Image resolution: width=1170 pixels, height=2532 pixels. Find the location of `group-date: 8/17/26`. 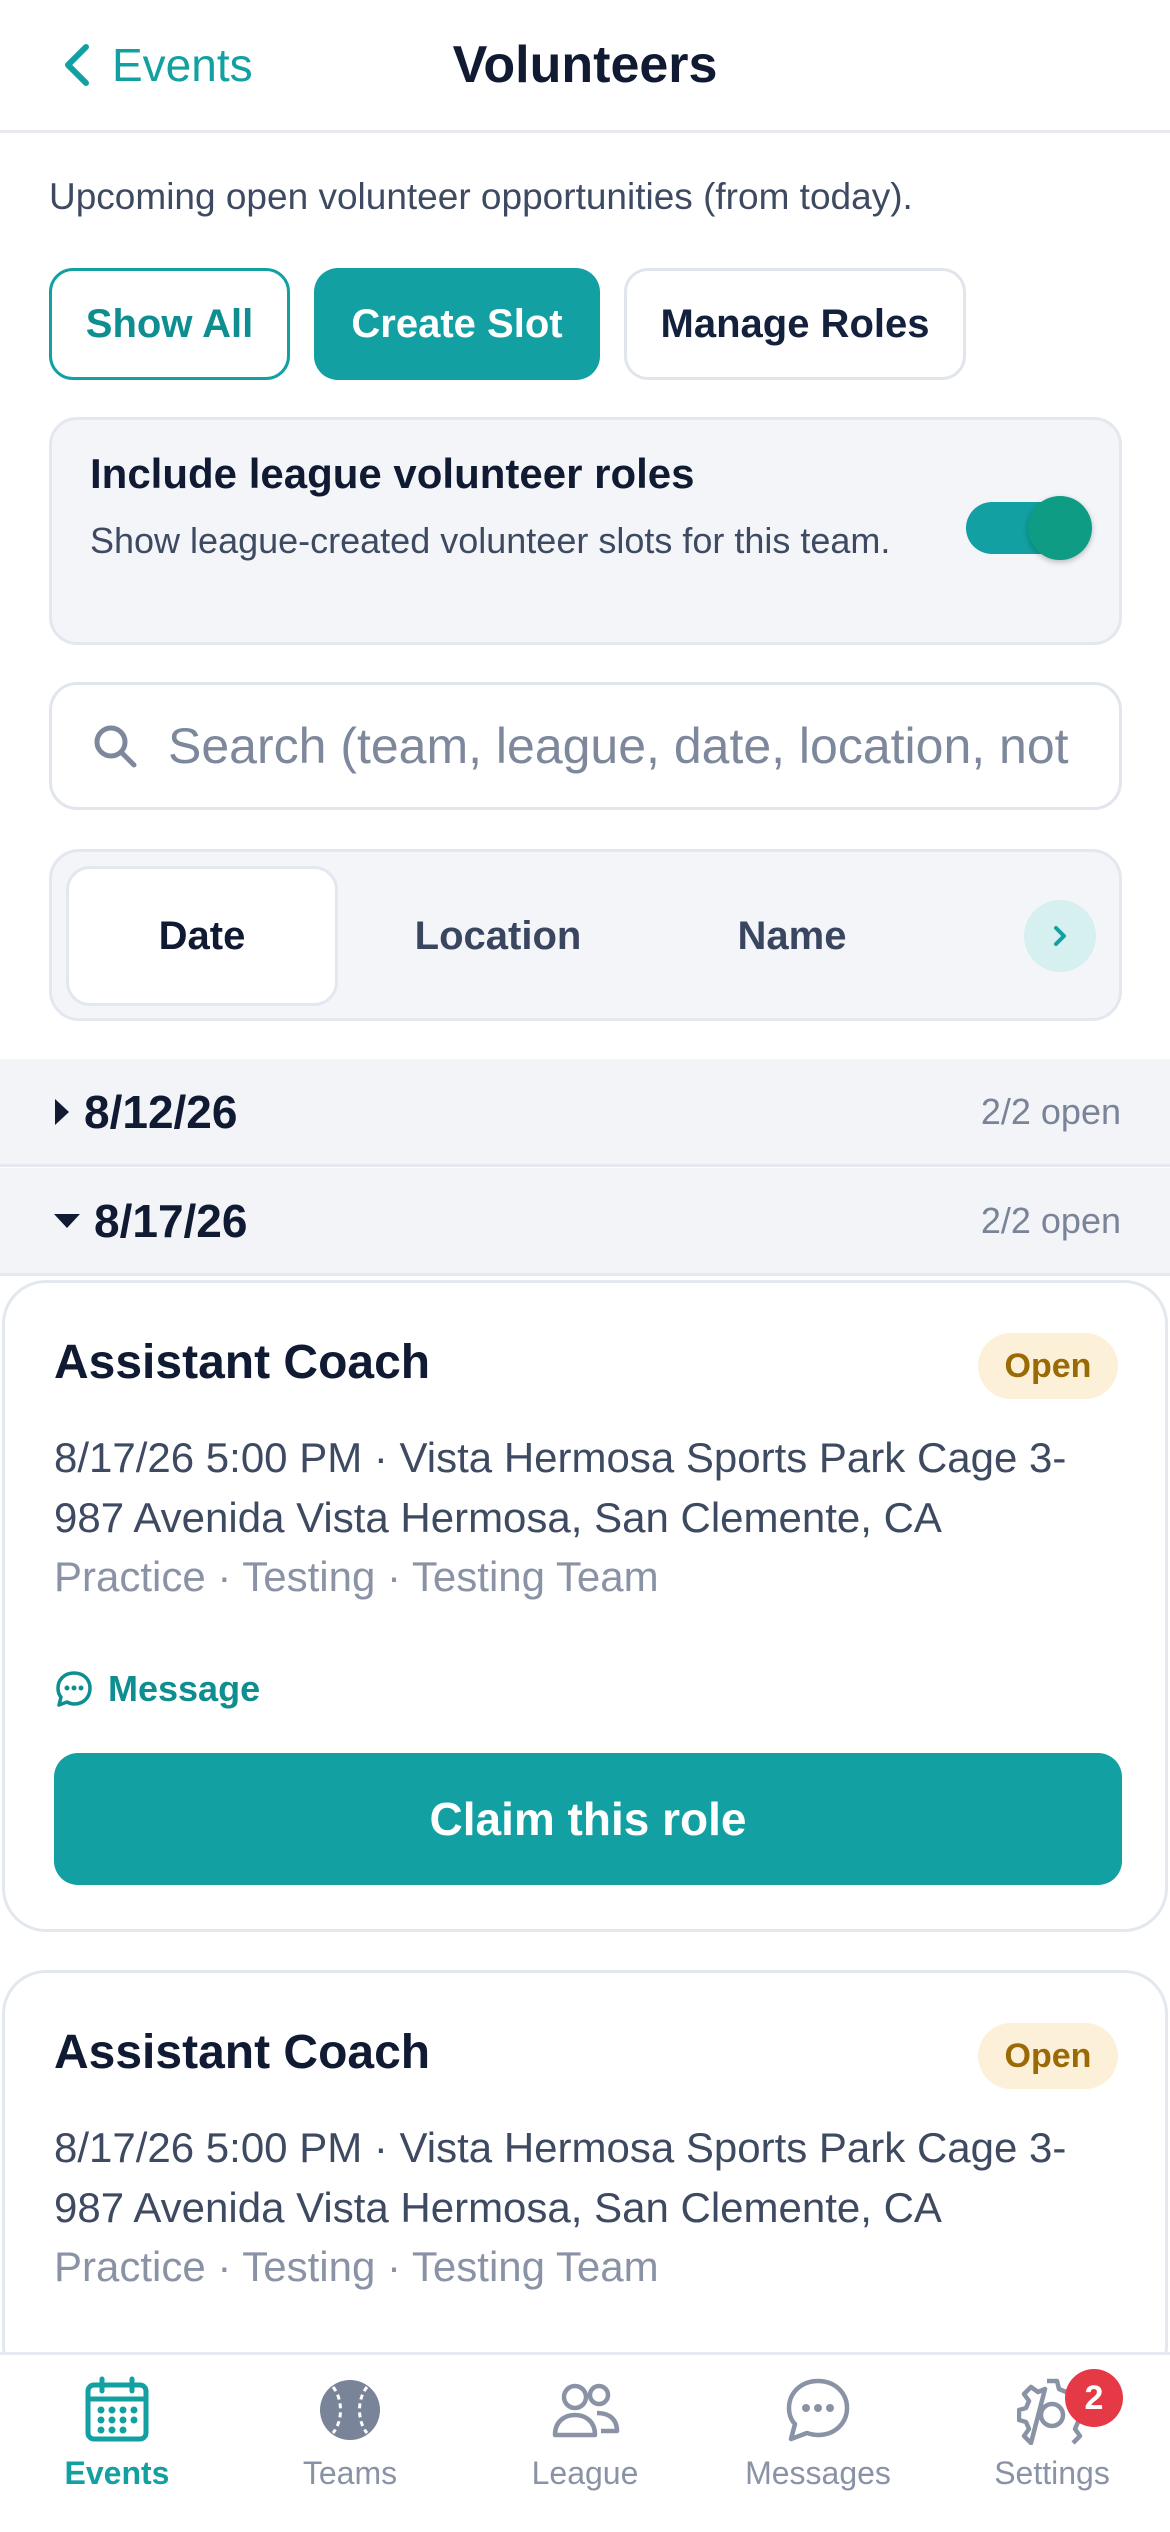

group-date: 8/17/26 is located at coordinates (171, 1220).